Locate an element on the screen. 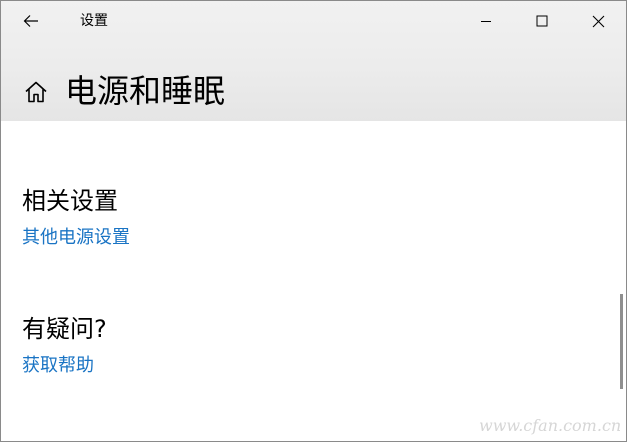 The image size is (627, 442). home-button is located at coordinates (36, 92).